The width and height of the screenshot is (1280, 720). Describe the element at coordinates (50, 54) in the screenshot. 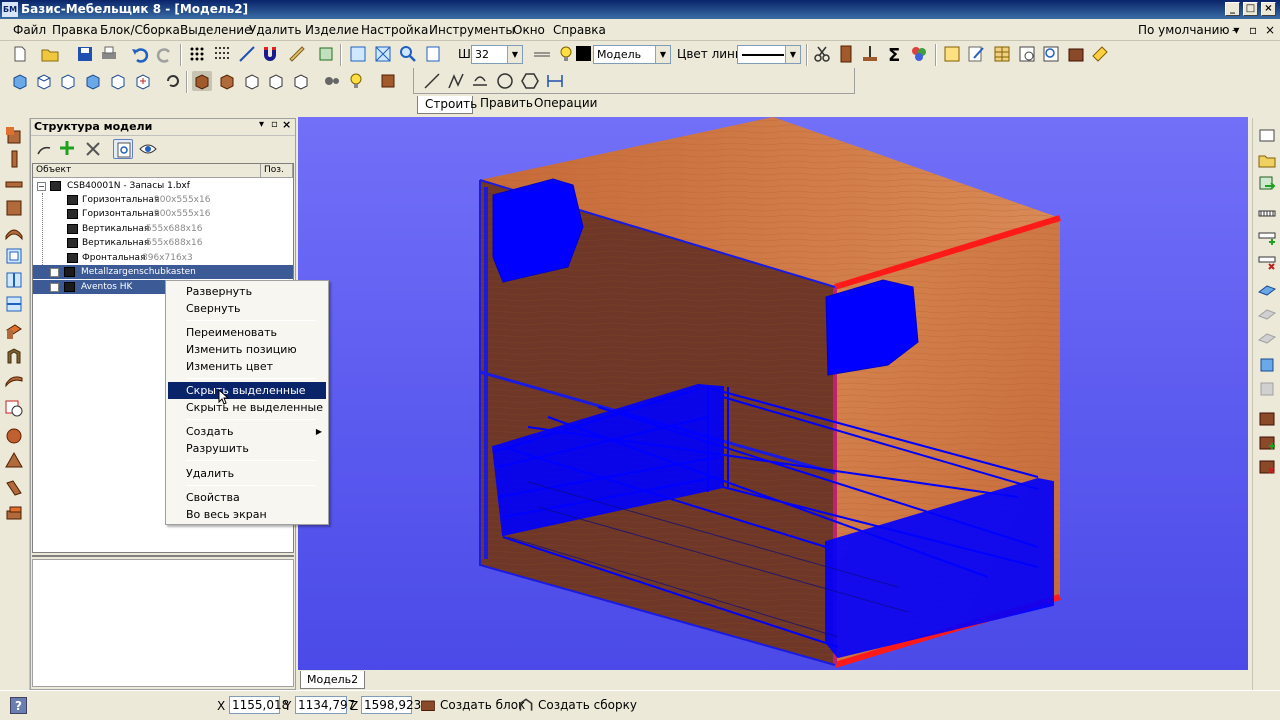

I see `open-folder-icon` at that location.